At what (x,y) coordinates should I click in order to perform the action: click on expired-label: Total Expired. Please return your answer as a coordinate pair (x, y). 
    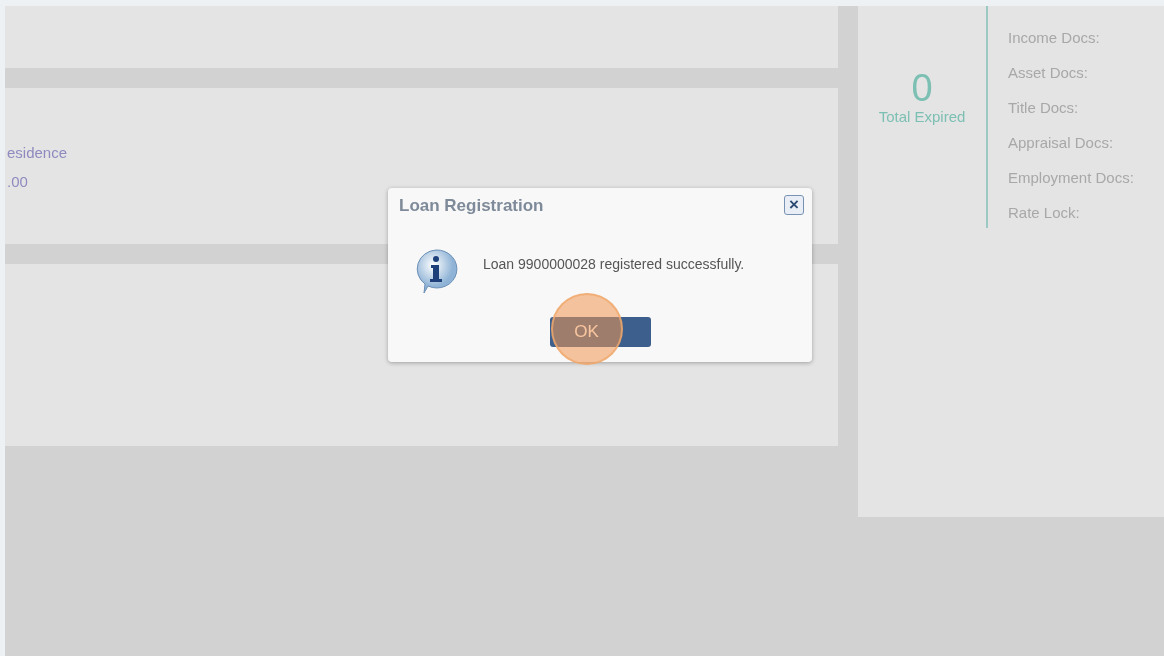
    Looking at the image, I should click on (922, 116).